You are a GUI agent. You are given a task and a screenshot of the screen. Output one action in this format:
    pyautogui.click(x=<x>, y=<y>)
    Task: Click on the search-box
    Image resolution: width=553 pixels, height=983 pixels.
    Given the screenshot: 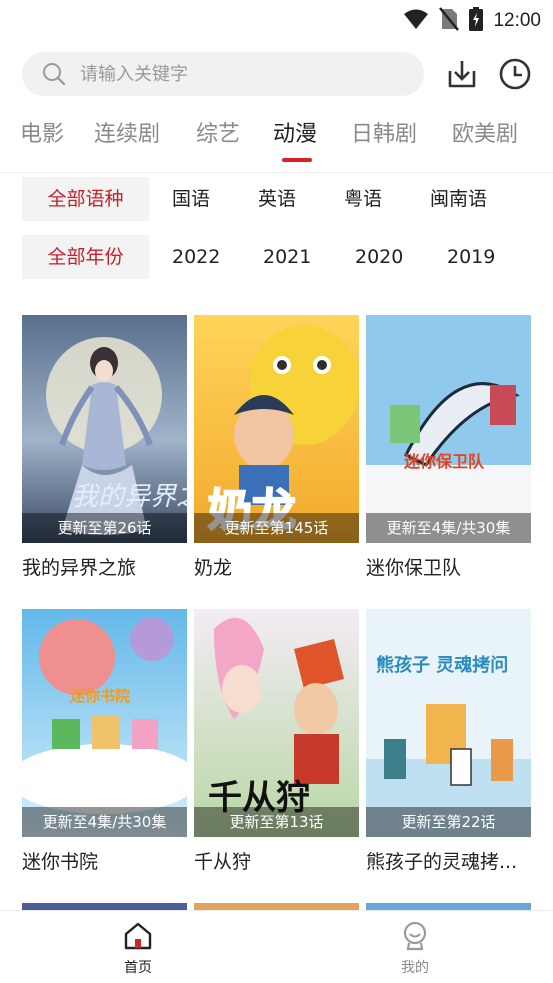 What is the action you would take?
    pyautogui.click(x=223, y=74)
    